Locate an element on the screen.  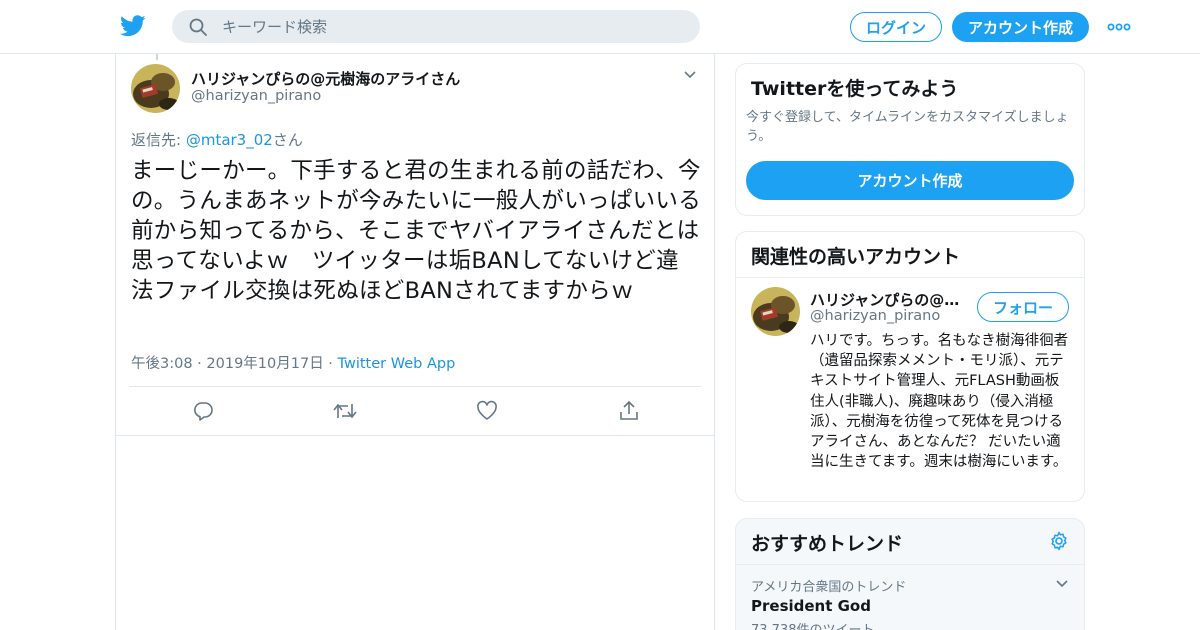
share-button is located at coordinates (629, 411).